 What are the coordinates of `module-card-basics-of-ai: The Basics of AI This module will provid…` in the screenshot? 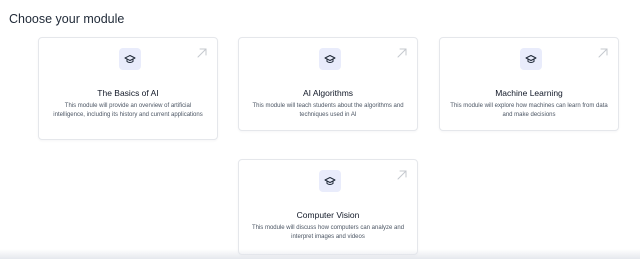 It's located at (128, 88).